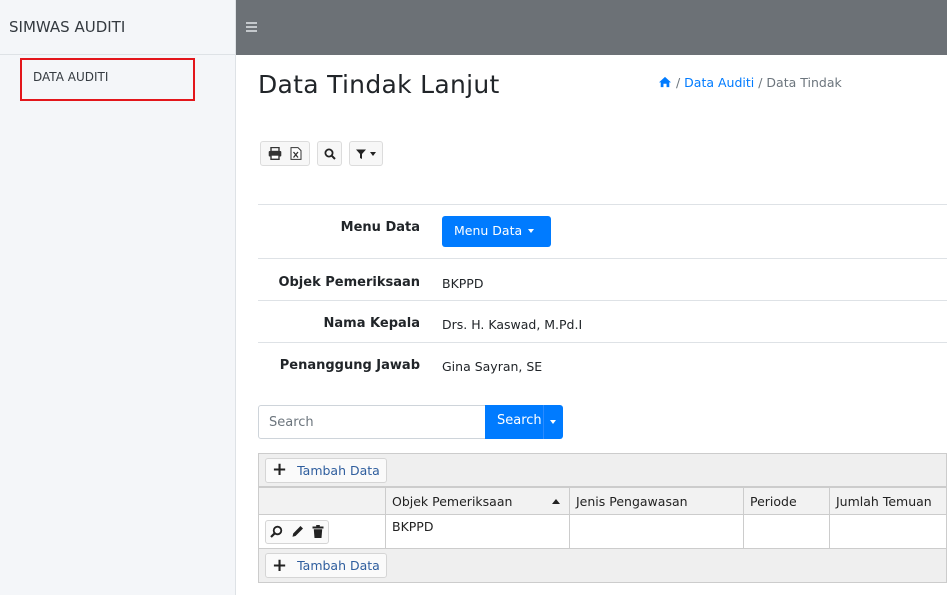 This screenshot has width=947, height=595. I want to click on search-button: Search, so click(524, 422).